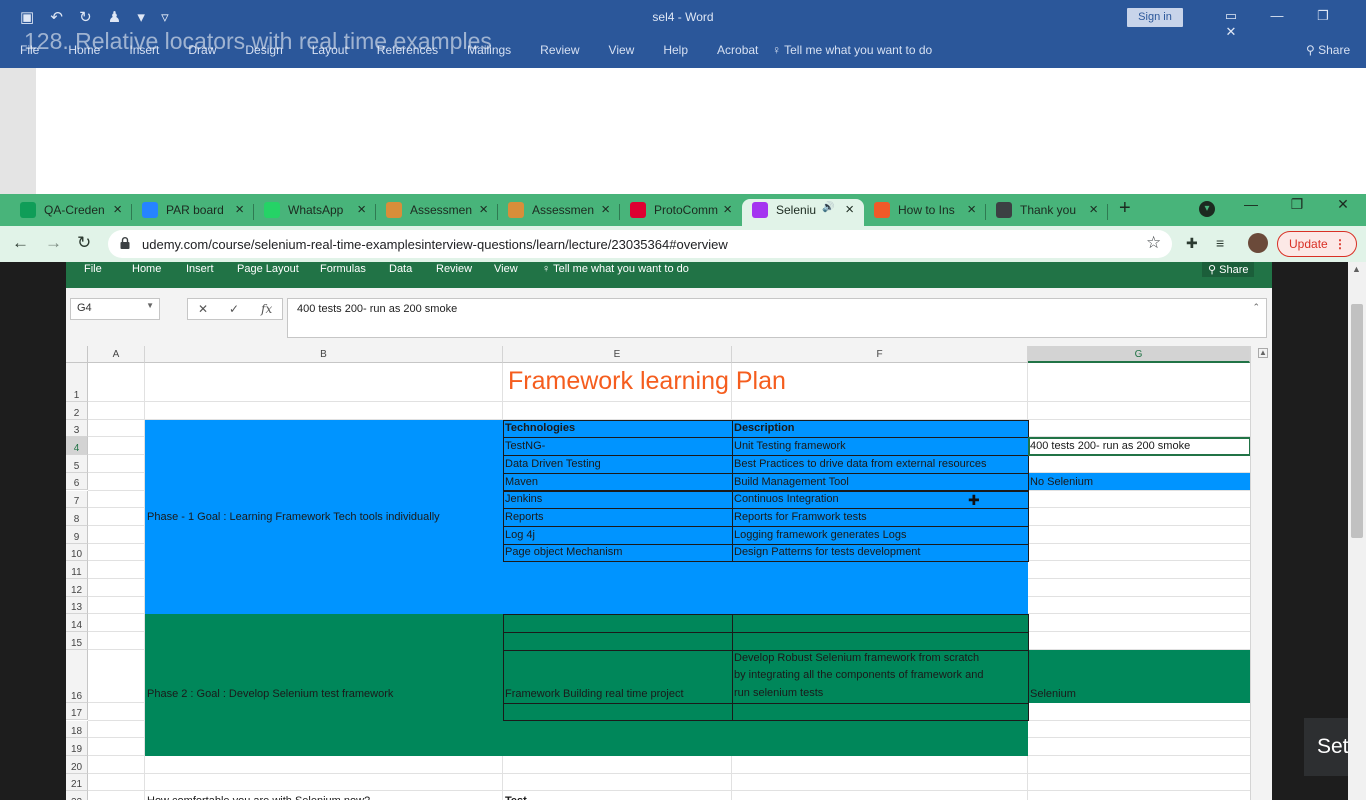 This screenshot has width=1366, height=800. I want to click on row-header: 3, so click(77, 428).